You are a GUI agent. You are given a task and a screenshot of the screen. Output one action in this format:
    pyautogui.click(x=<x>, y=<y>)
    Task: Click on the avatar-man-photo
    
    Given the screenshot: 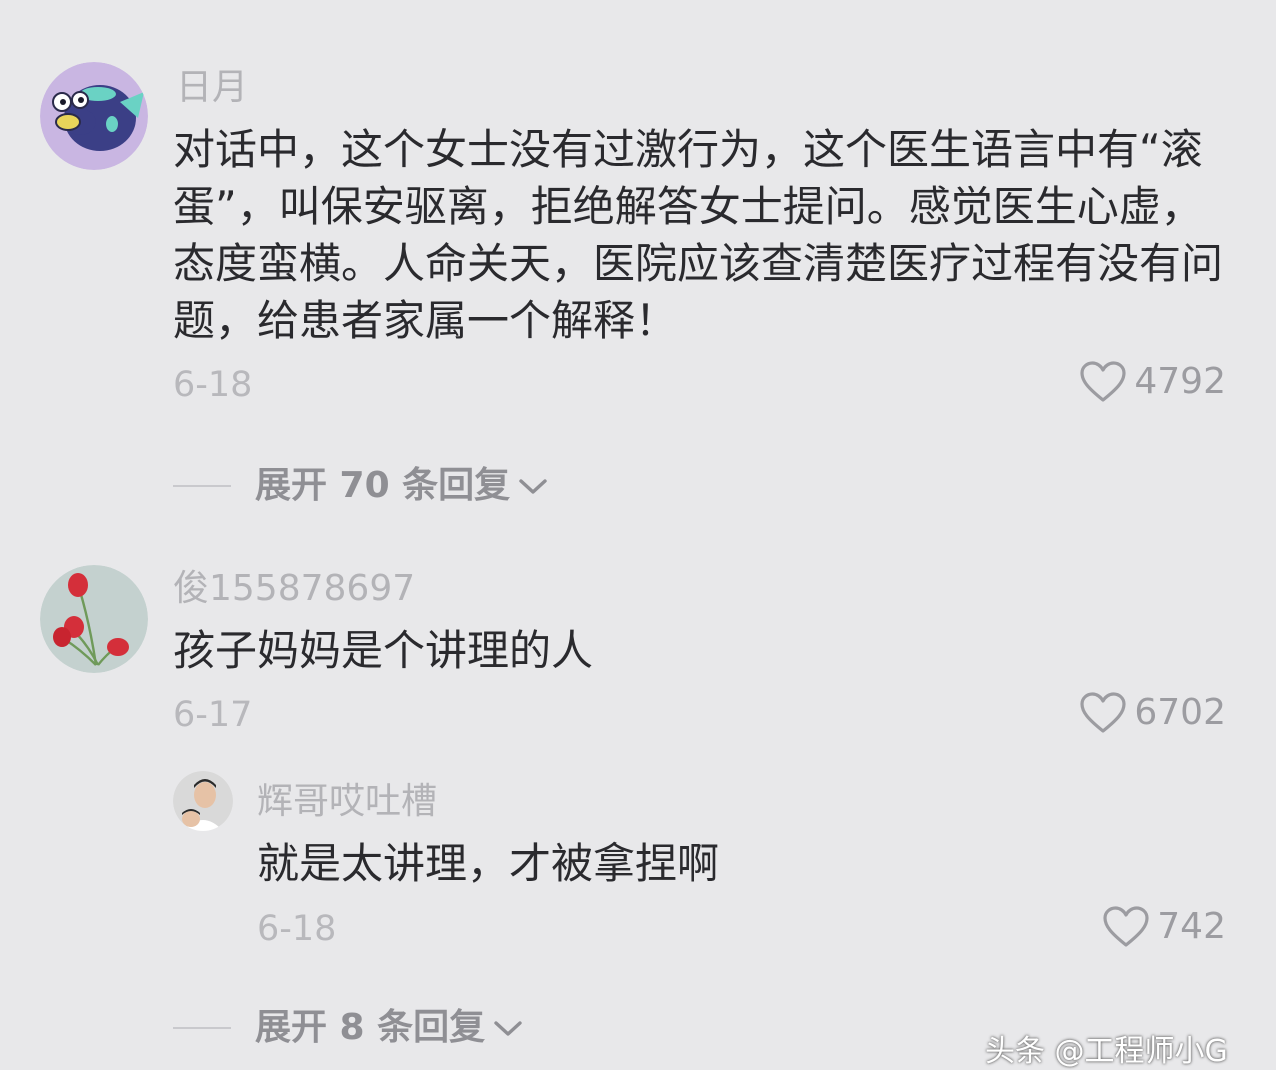 What is the action you would take?
    pyautogui.click(x=203, y=801)
    